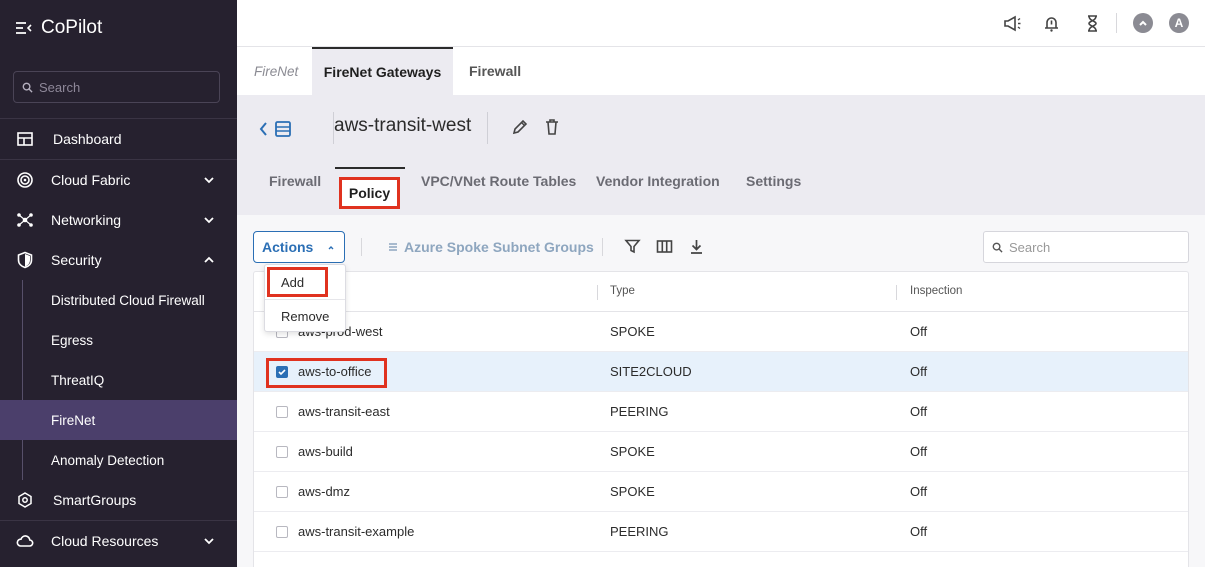  What do you see at coordinates (25, 260) in the screenshot?
I see `shield-icon` at bounding box center [25, 260].